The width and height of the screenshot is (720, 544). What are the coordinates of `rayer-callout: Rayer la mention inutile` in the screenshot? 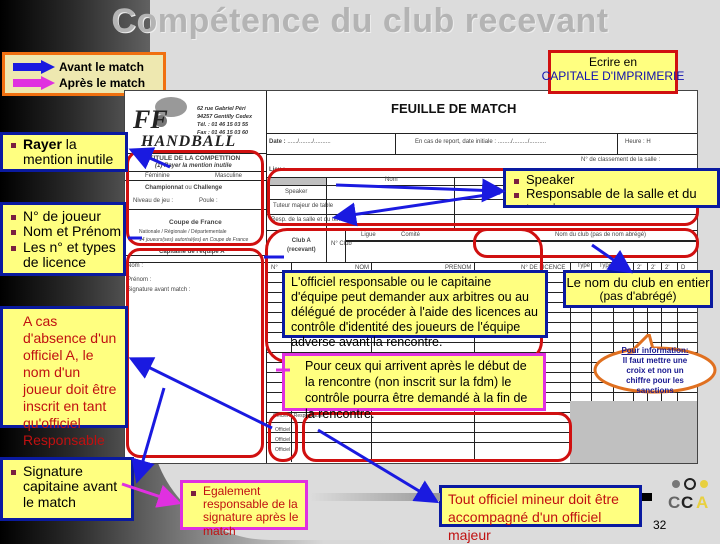 It's located at (64, 152).